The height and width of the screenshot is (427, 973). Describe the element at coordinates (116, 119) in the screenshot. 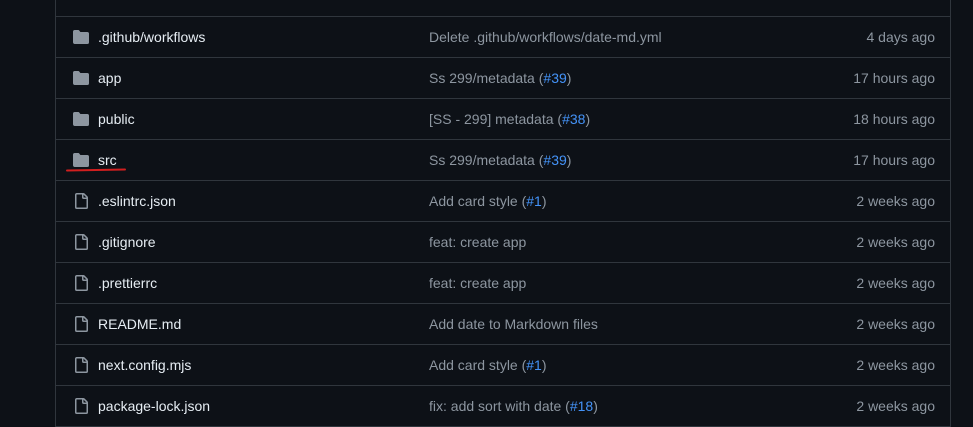

I see `file-name-link: public` at that location.